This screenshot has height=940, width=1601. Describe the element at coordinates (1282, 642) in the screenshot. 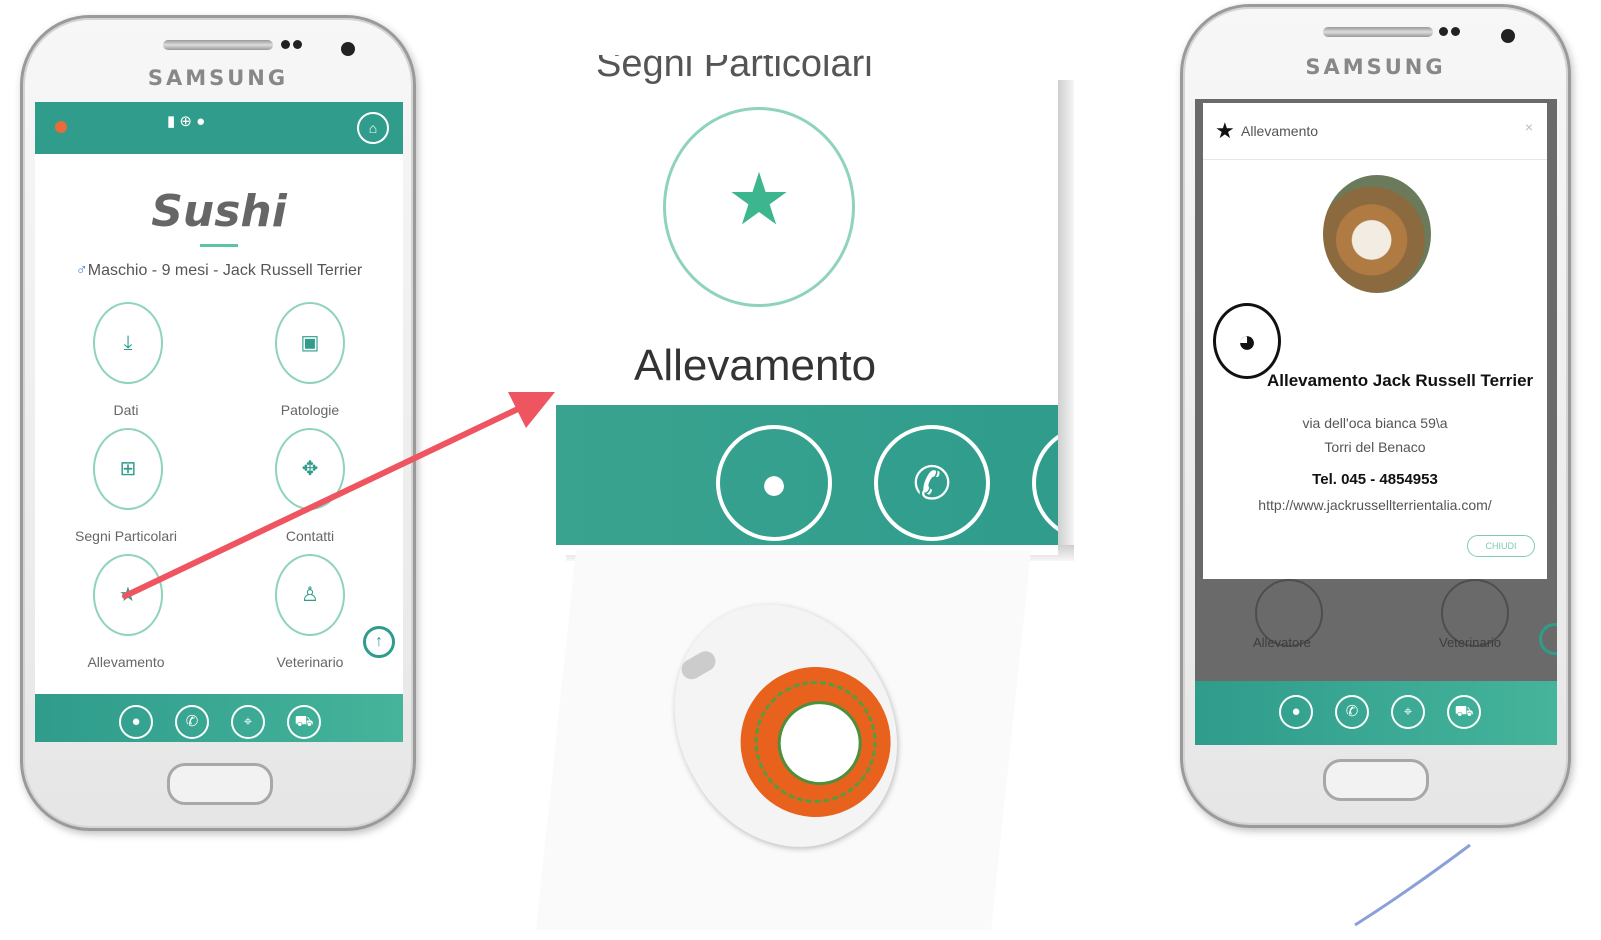

I see `dimmed-label: Allevatore` at that location.